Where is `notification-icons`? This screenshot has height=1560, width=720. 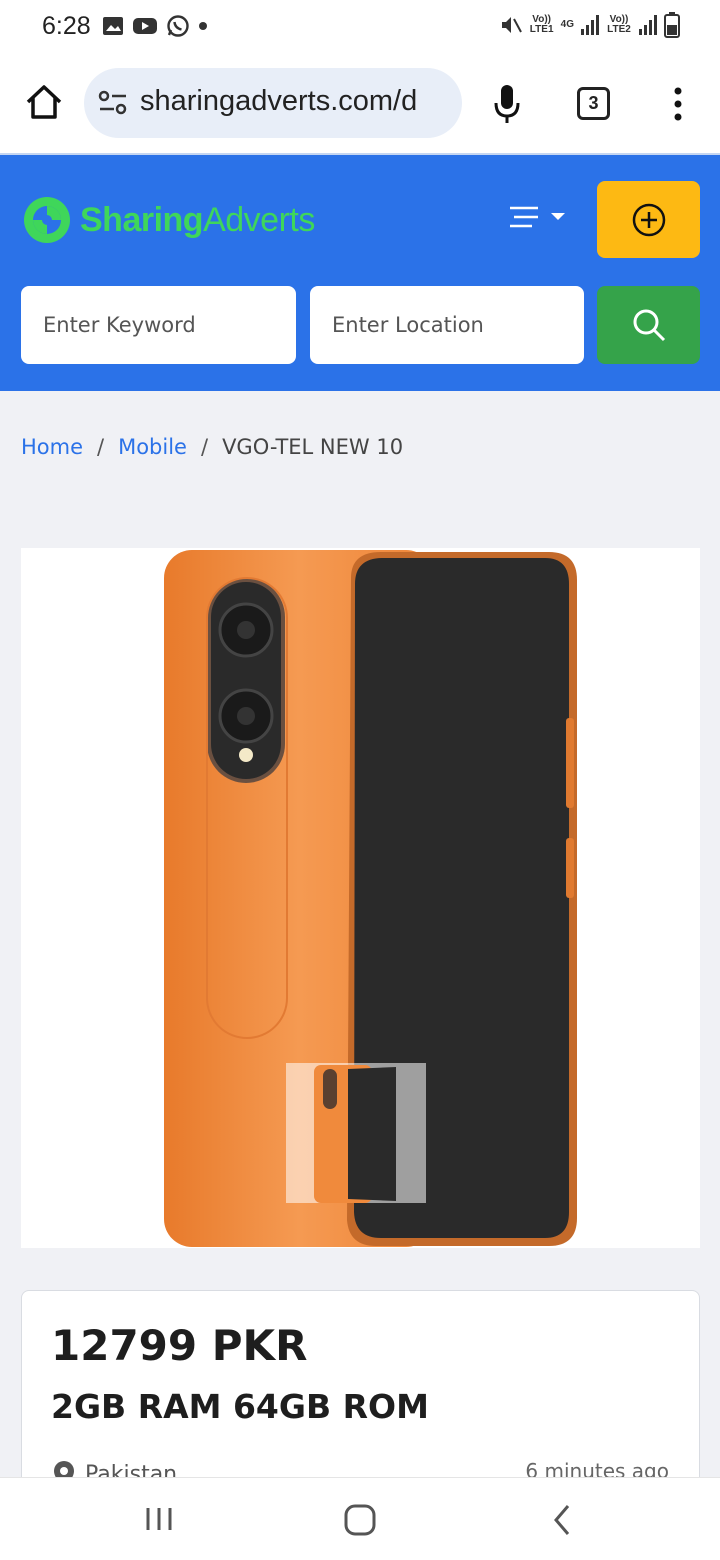
notification-icons is located at coordinates (155, 26).